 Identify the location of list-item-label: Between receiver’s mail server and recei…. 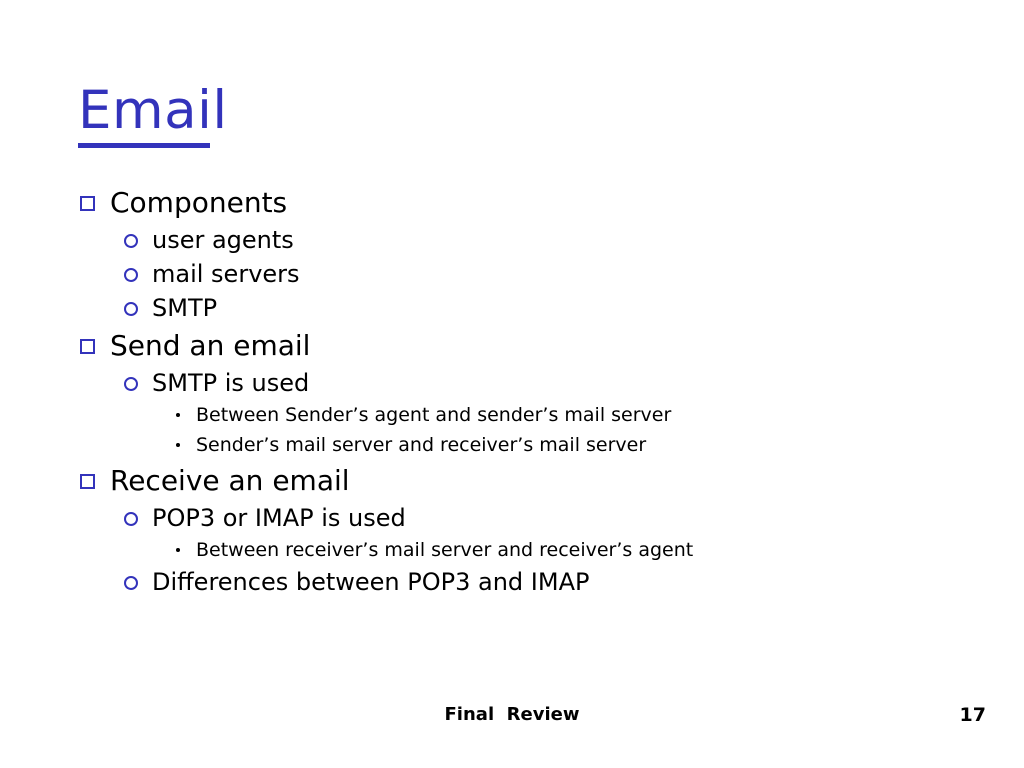
(445, 550).